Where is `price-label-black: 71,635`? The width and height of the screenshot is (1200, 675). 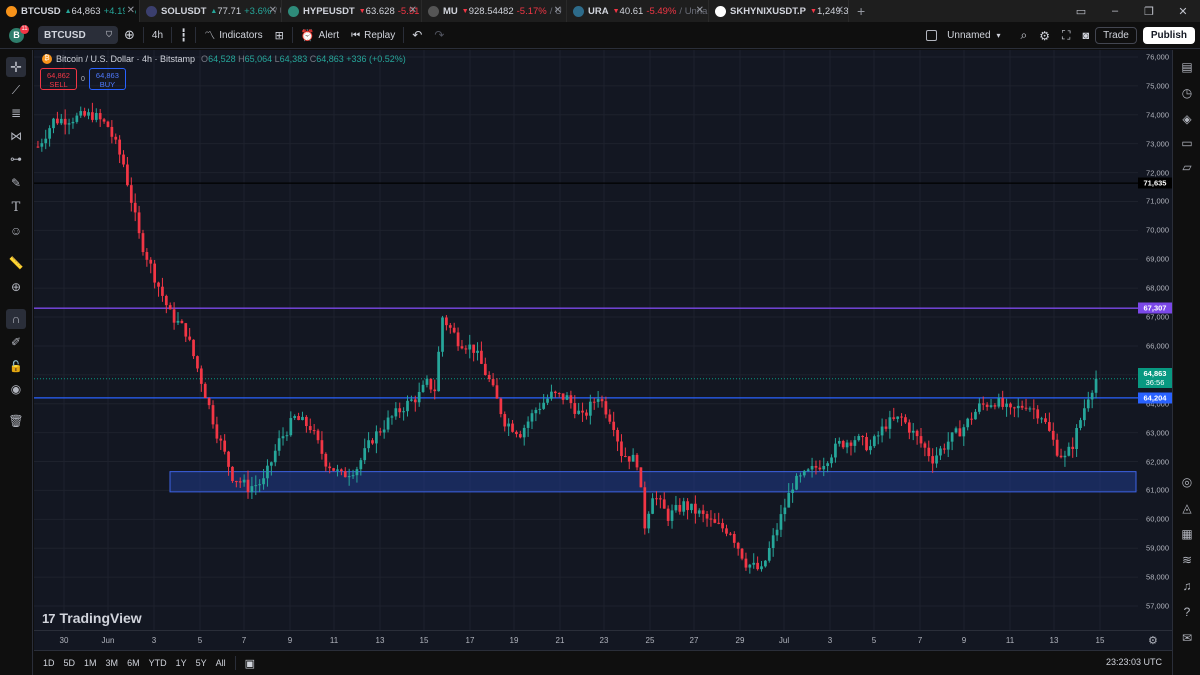
price-label-black: 71,635 is located at coordinates (1155, 183).